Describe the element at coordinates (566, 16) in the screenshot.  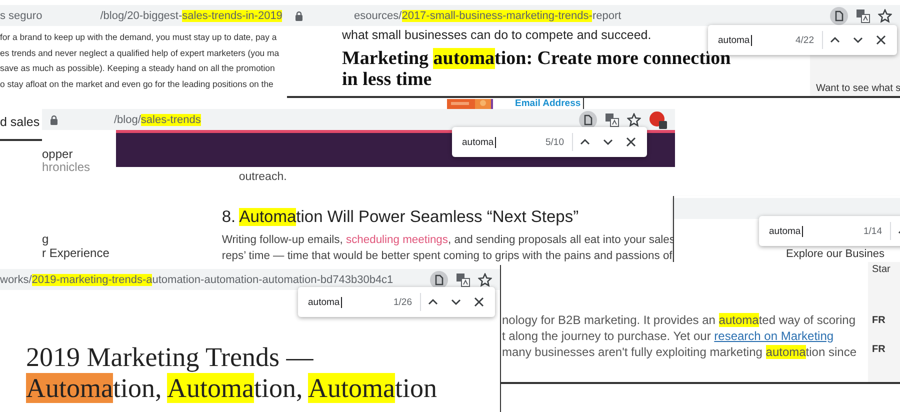
I see `url-field: esources/2017-small-business-marketing-trends-report` at that location.